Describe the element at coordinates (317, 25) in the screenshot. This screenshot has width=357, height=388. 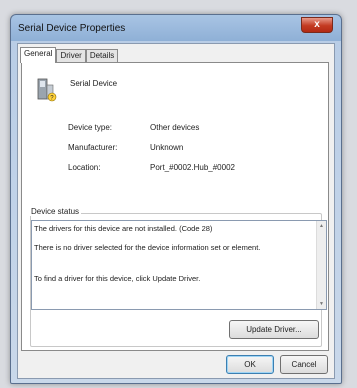
I see `close-button: x` at that location.